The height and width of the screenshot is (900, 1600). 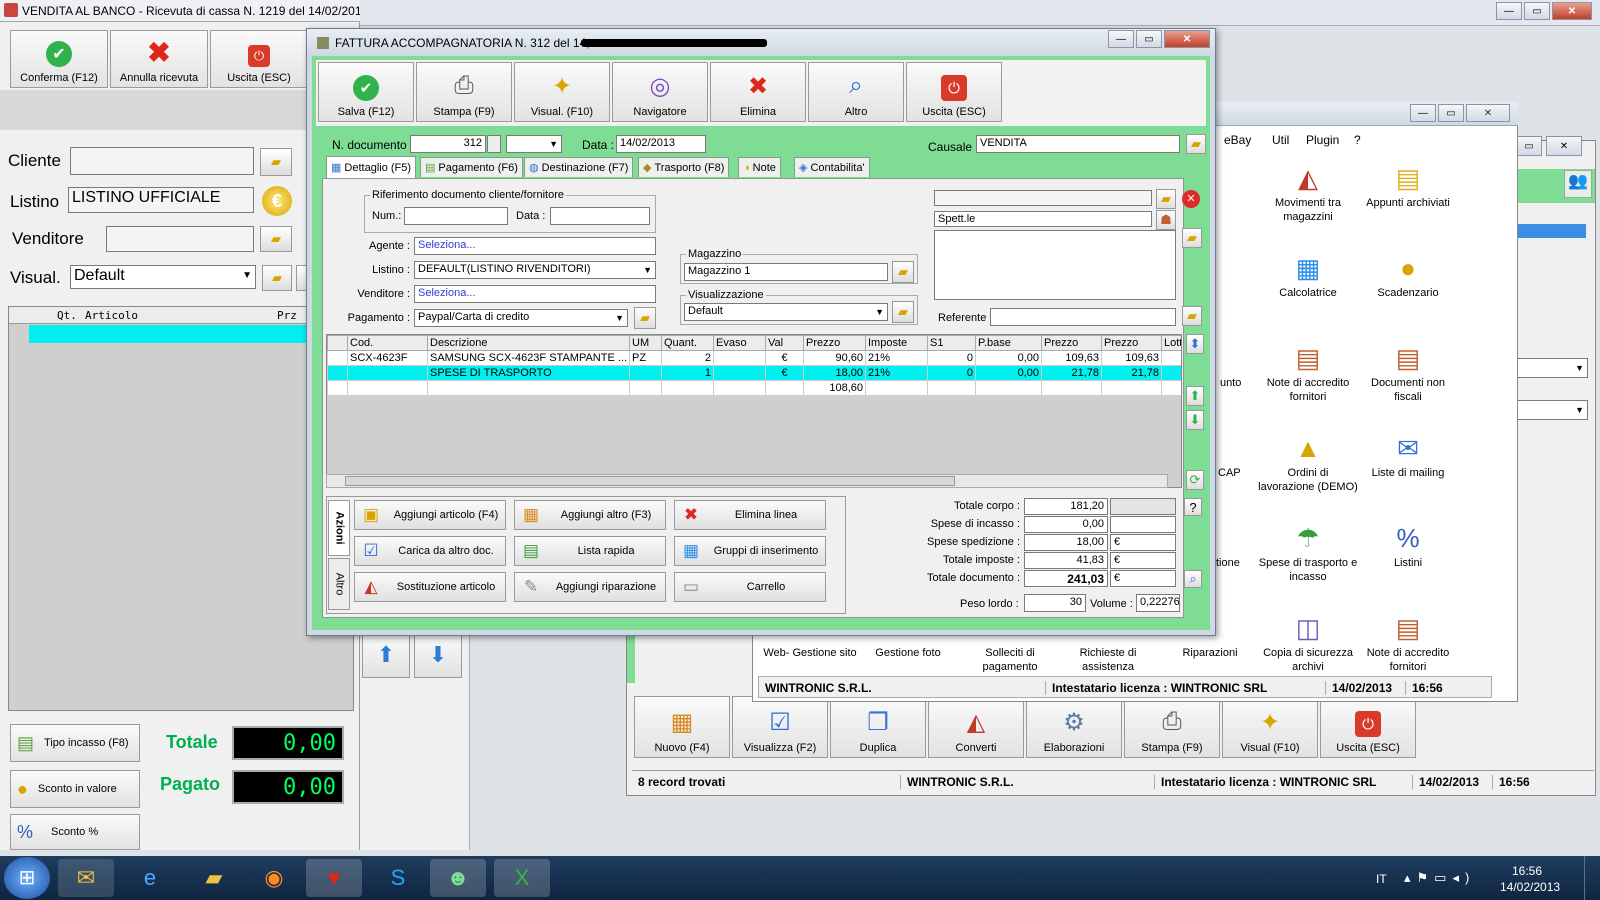 I want to click on menu-ebay: eBay, so click(x=1237, y=140).